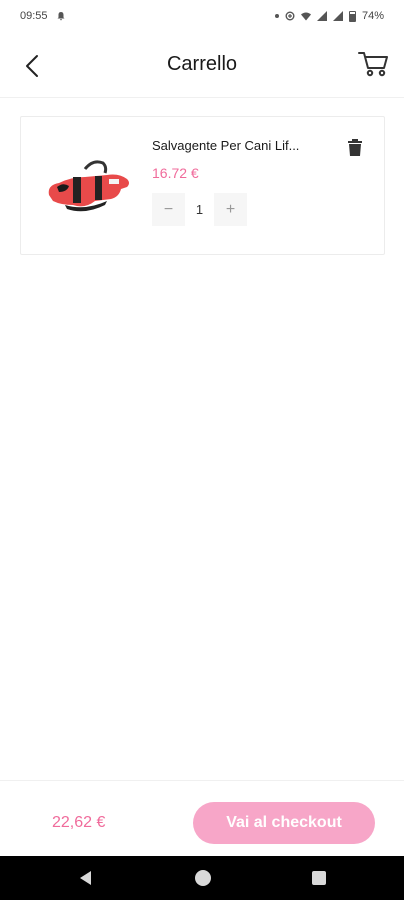 Image resolution: width=404 pixels, height=900 pixels. Describe the element at coordinates (284, 823) in the screenshot. I see `checkout-button: Vai al checkout` at that location.